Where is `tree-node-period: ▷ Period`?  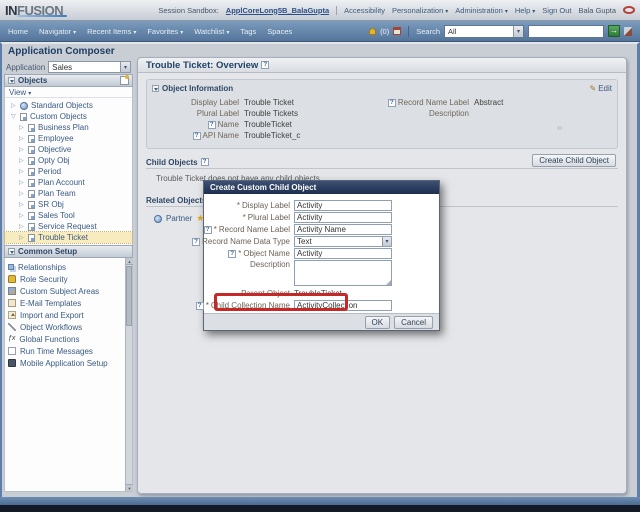
tree-node-period: ▷ Period is located at coordinates (68, 171).